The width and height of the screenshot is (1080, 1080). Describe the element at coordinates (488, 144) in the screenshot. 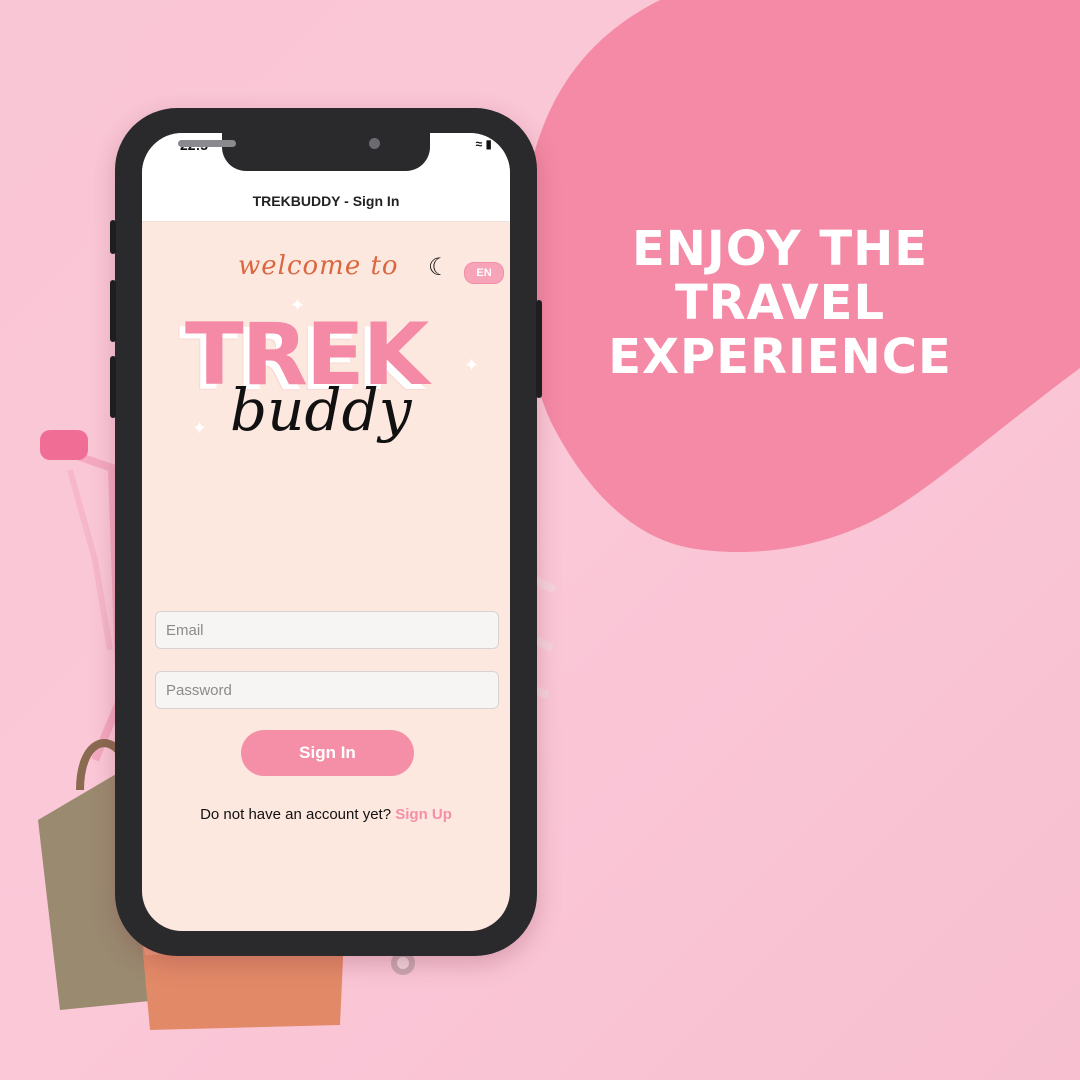

I see `battery-icon: ▮` at that location.